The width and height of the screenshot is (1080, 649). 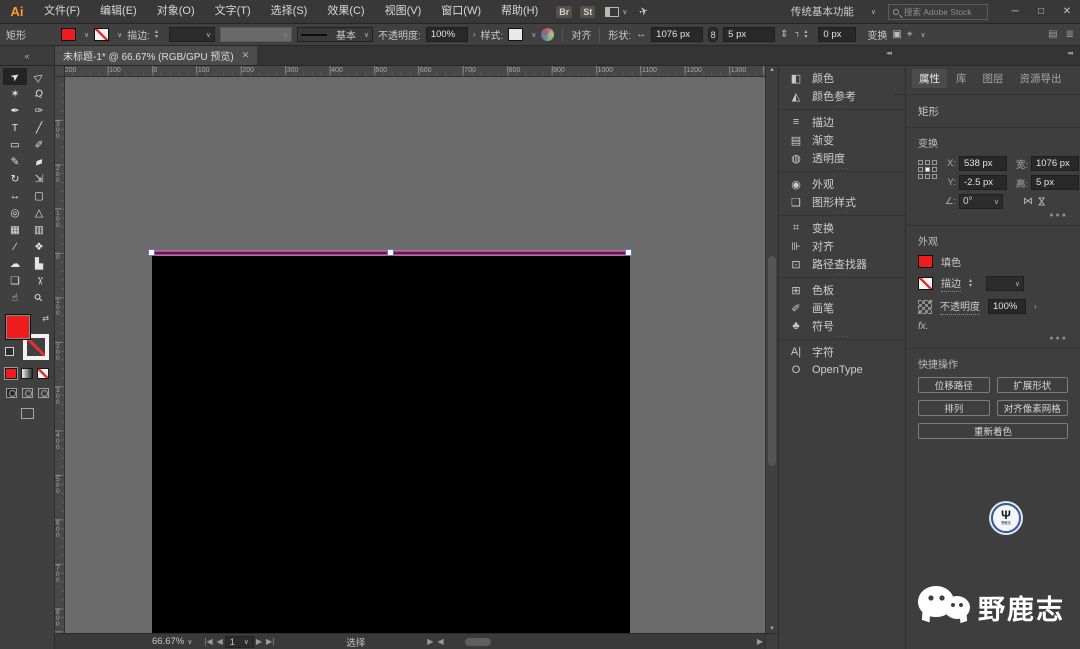 What do you see at coordinates (246, 55) in the screenshot?
I see `close-tab-icon: ✕` at bounding box center [246, 55].